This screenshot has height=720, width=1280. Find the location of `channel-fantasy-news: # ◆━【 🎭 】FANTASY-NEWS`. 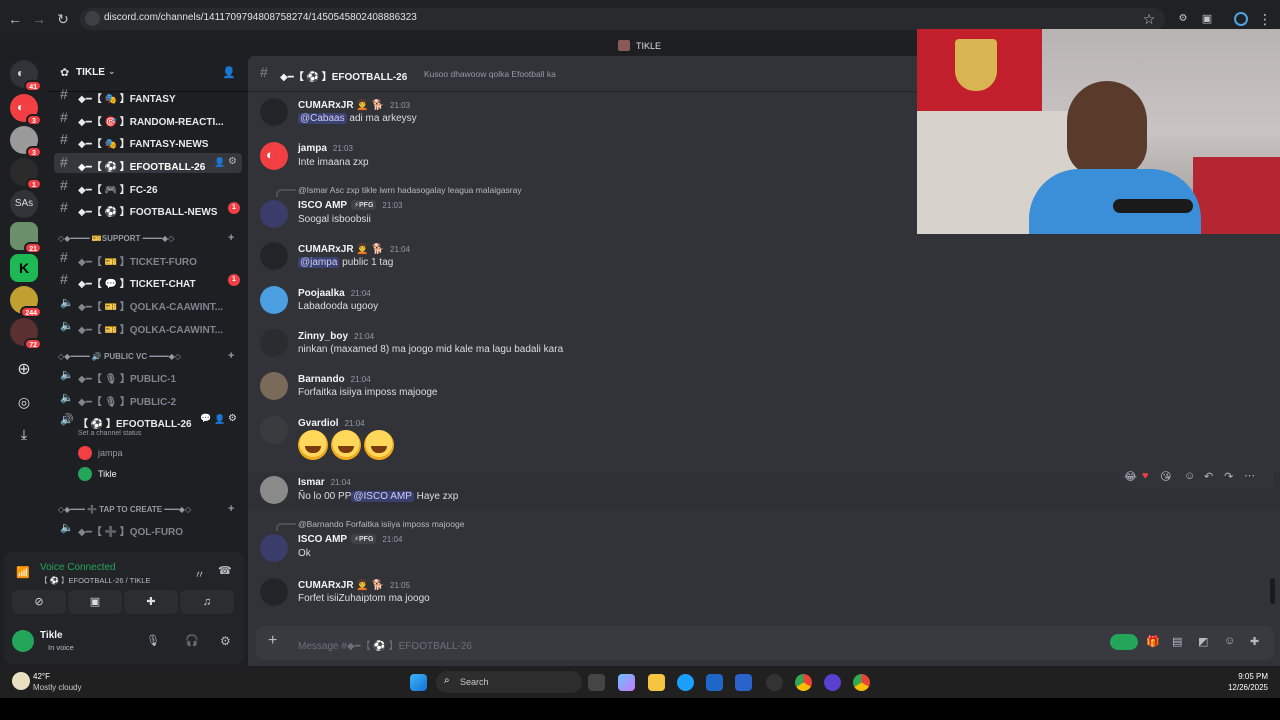

channel-fantasy-news: # ◆━【 🎭 】FANTASY-NEWS is located at coordinates (148, 140).